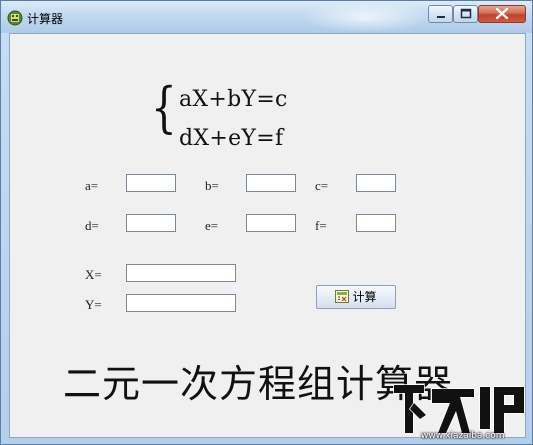 The height and width of the screenshot is (445, 533). Describe the element at coordinates (366, 17) in the screenshot. I see `title-bar-glow` at that location.